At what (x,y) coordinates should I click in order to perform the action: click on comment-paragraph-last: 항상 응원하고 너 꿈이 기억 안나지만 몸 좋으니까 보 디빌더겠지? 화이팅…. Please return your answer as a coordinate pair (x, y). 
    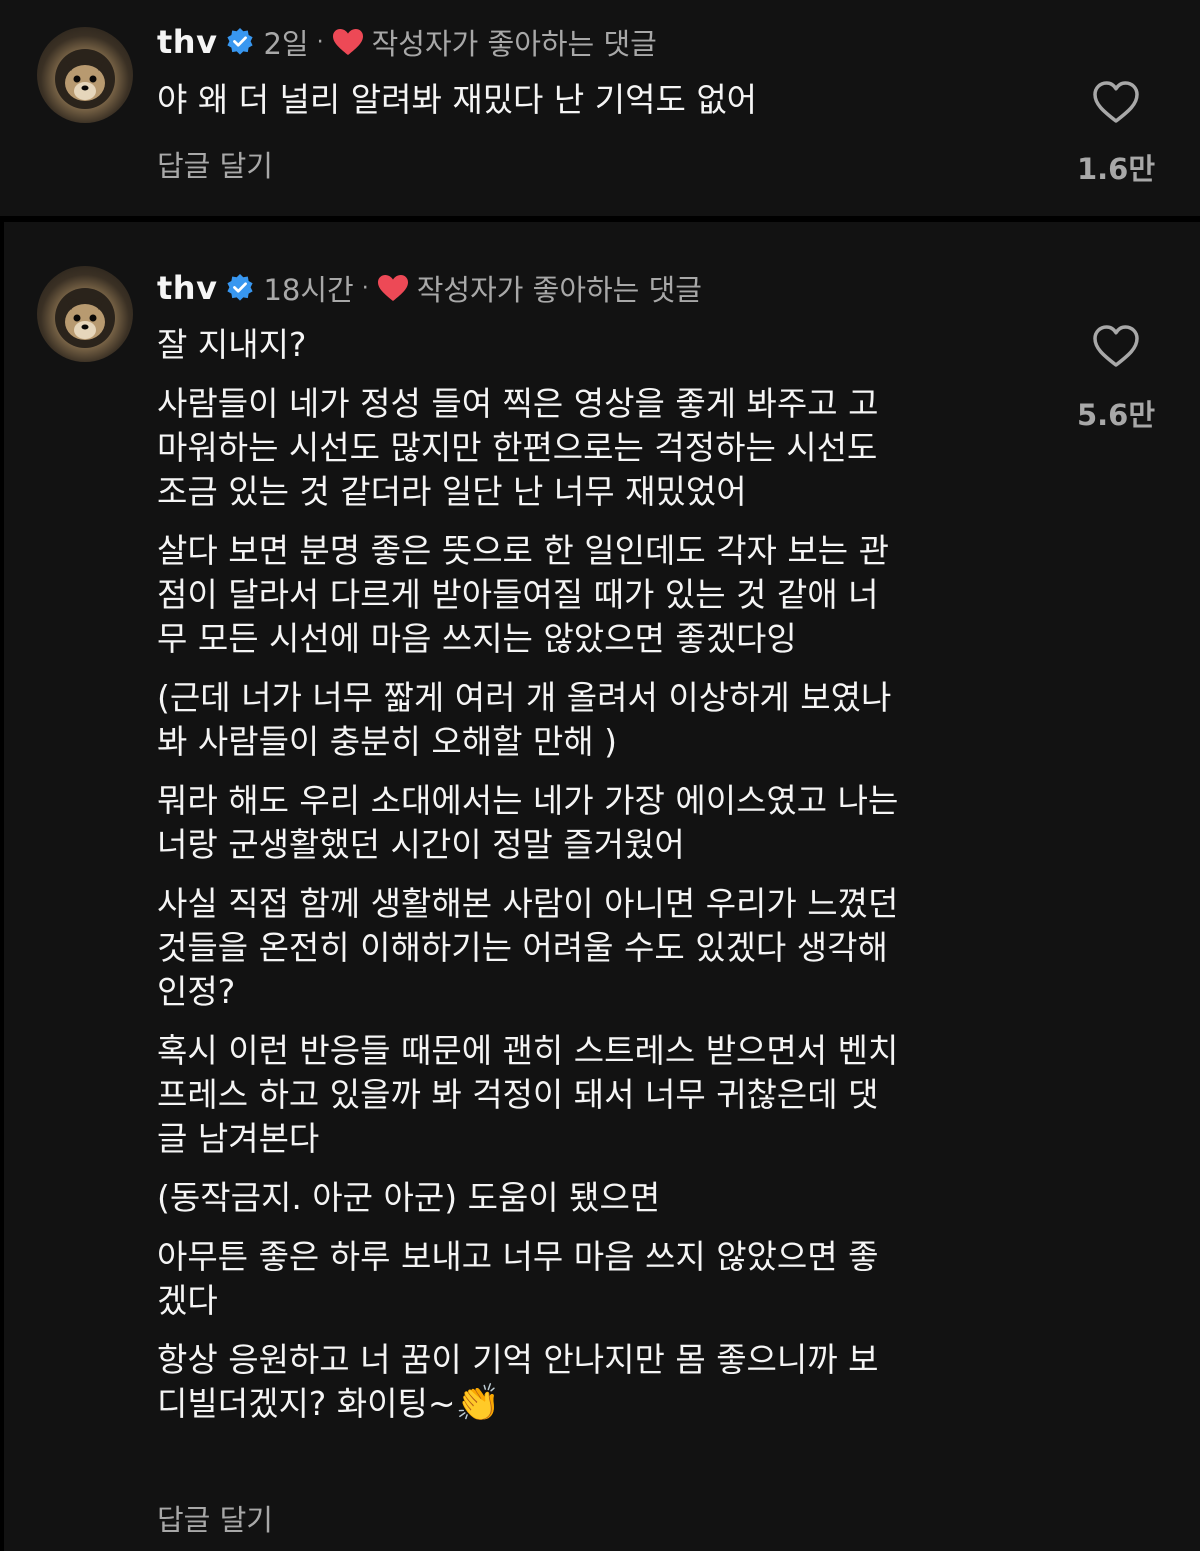
    Looking at the image, I should click on (607, 1382).